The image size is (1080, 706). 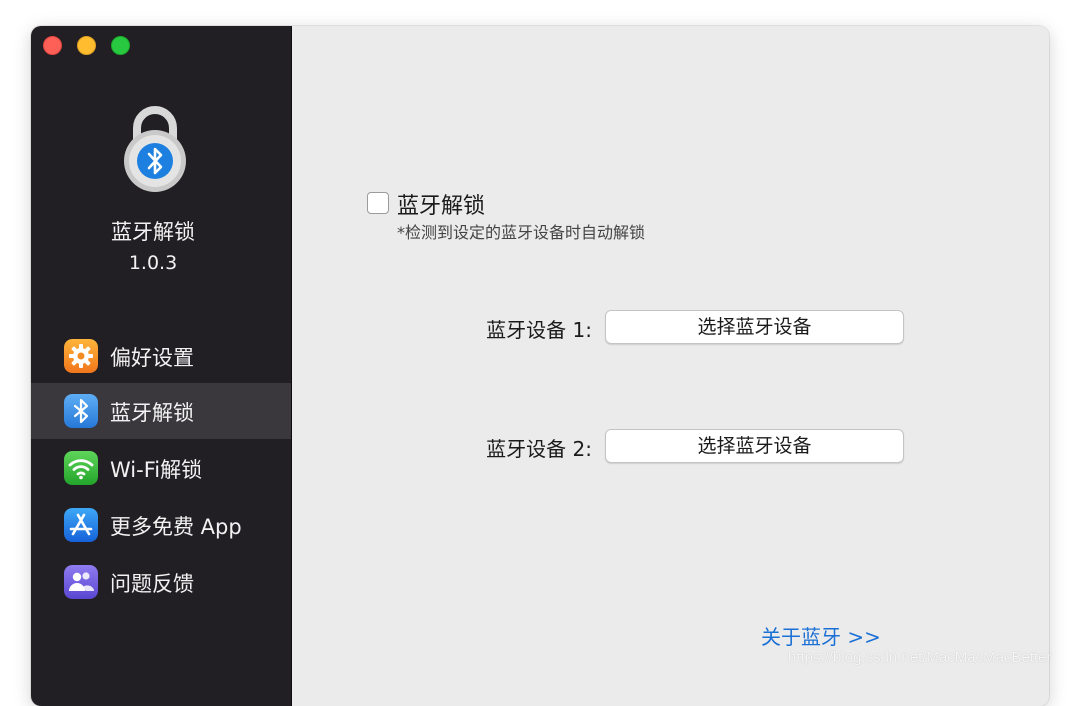 I want to click on bluetooth-unlock-description: *检测到设定的蓝牙设备时自动解锁, so click(x=521, y=232).